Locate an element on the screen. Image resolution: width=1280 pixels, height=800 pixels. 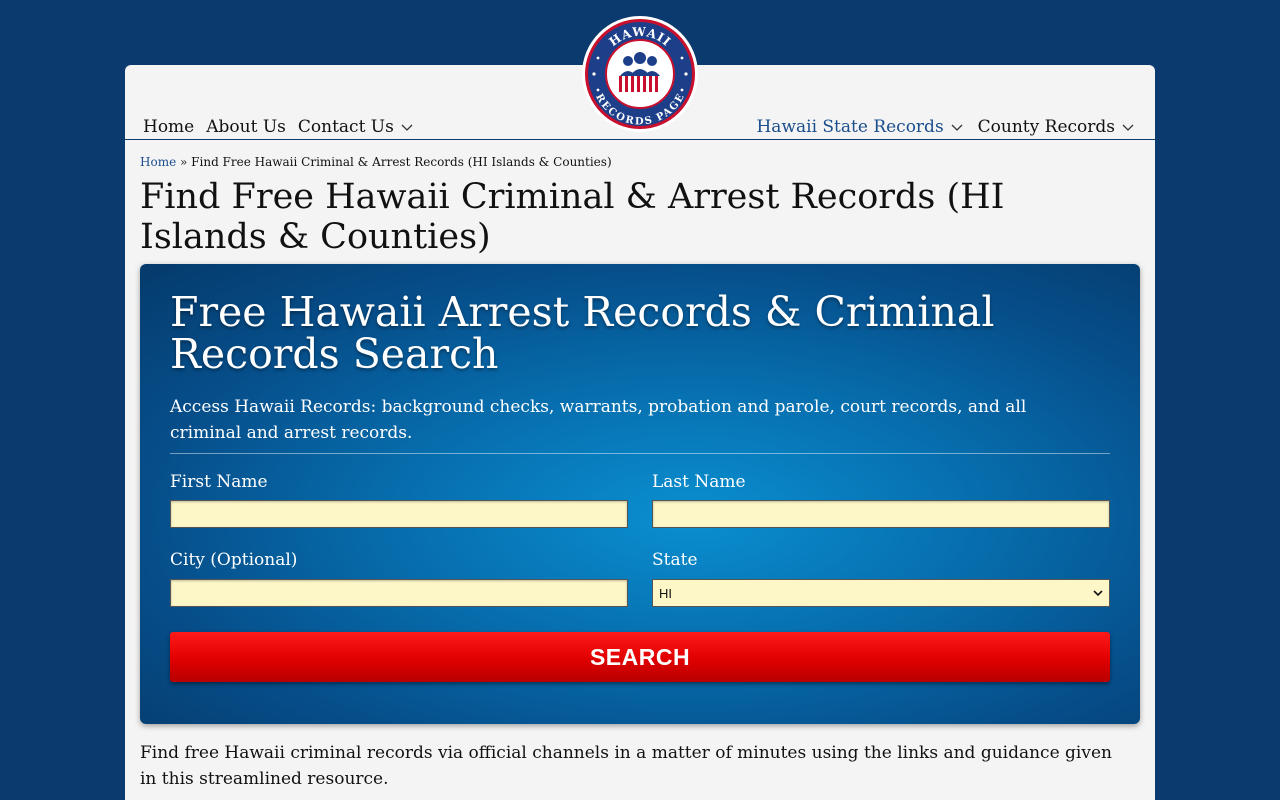
hawaii-records-page-logo: HAWAII RECORDS PAGE is located at coordinates (640, 74).